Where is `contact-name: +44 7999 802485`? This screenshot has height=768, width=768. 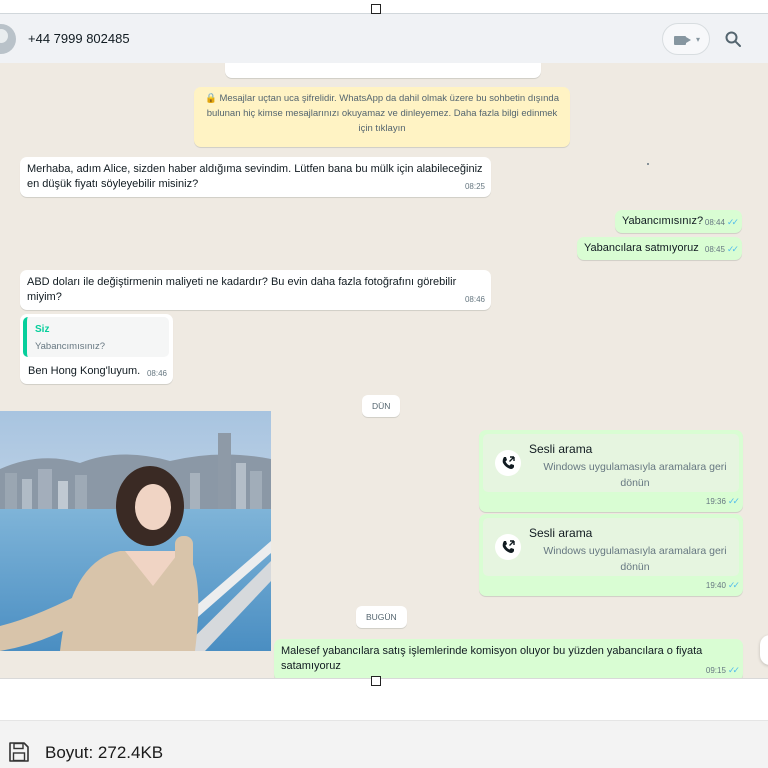
contact-name: +44 7999 802485 is located at coordinates (79, 38).